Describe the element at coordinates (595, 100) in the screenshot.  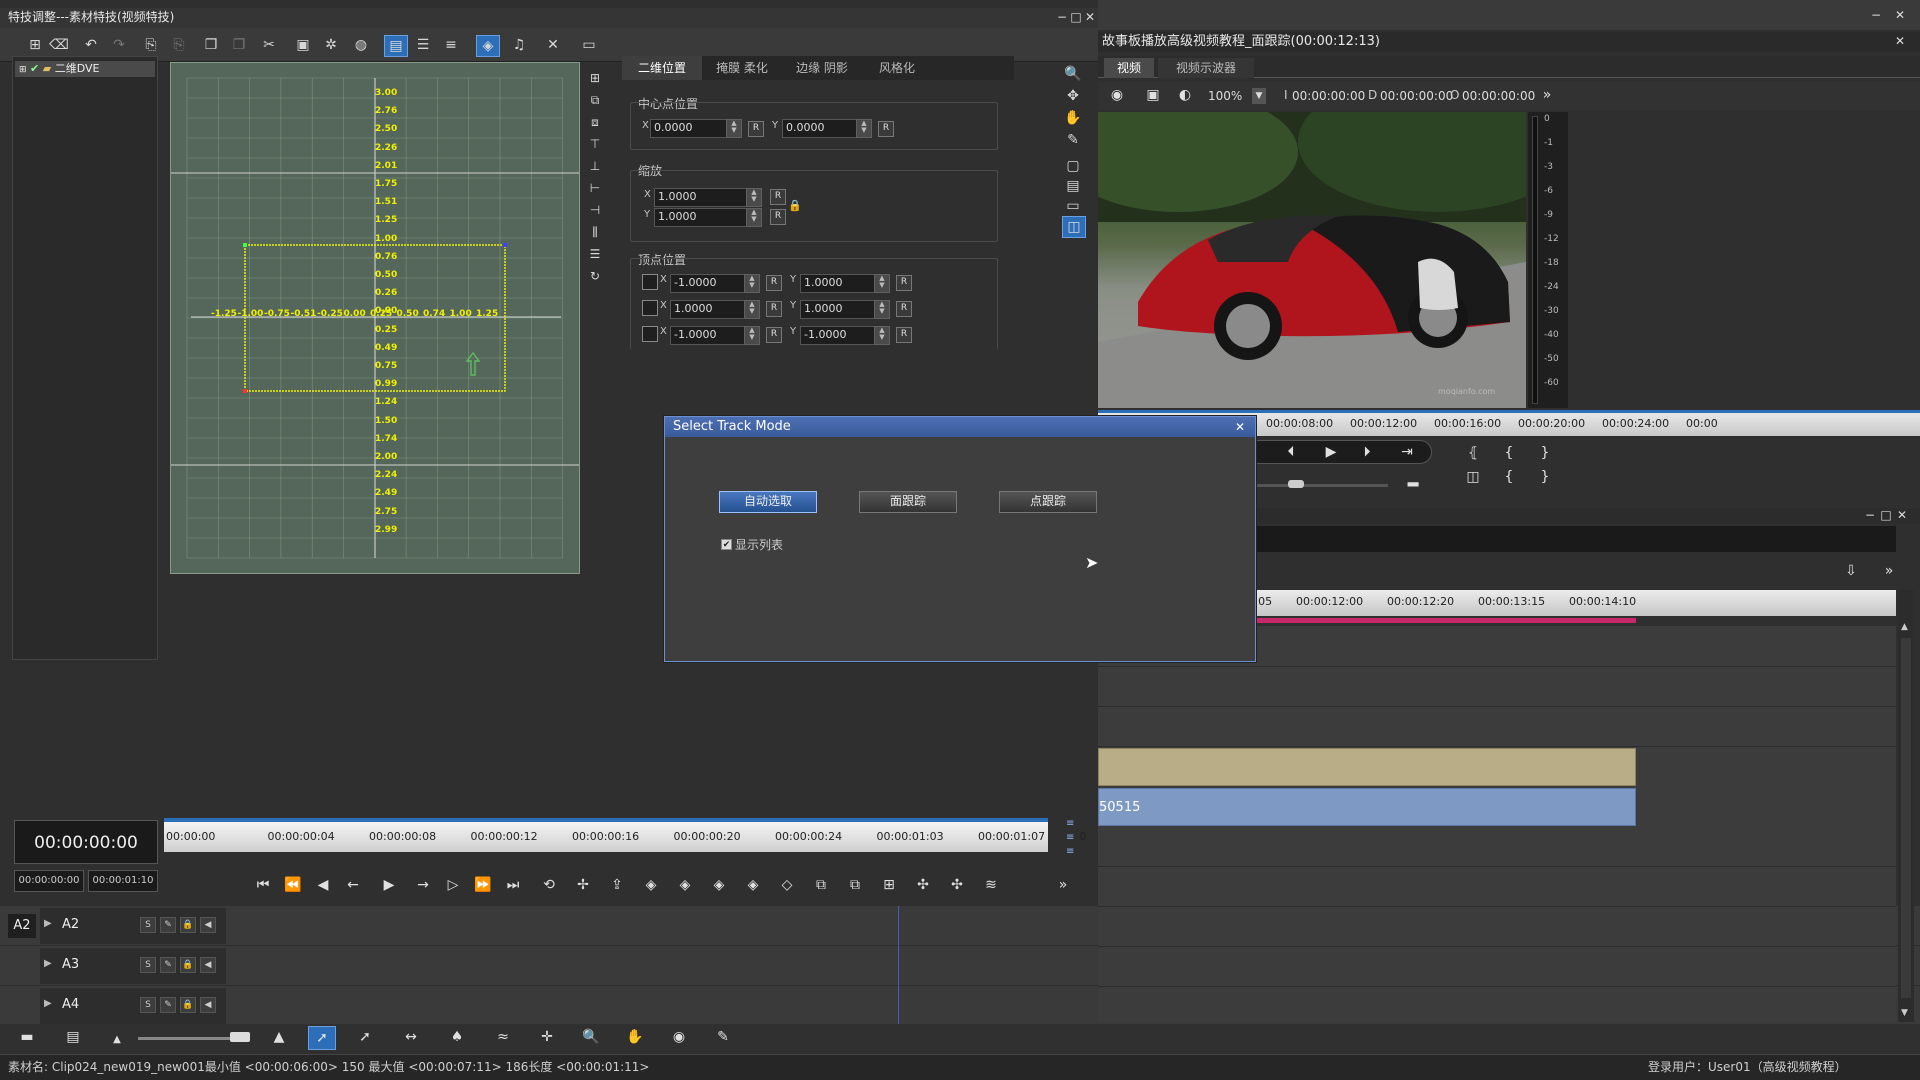
I see `fit-icon: ⧉` at that location.